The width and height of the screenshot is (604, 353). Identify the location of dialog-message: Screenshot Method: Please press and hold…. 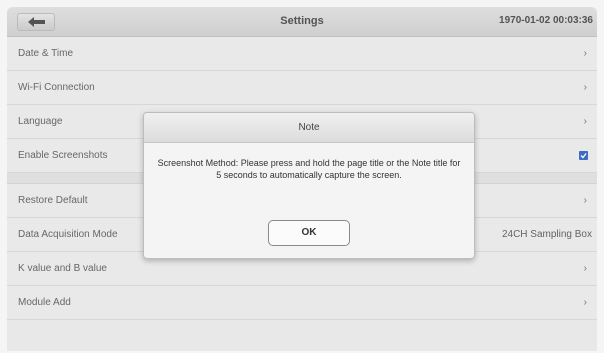
(309, 169).